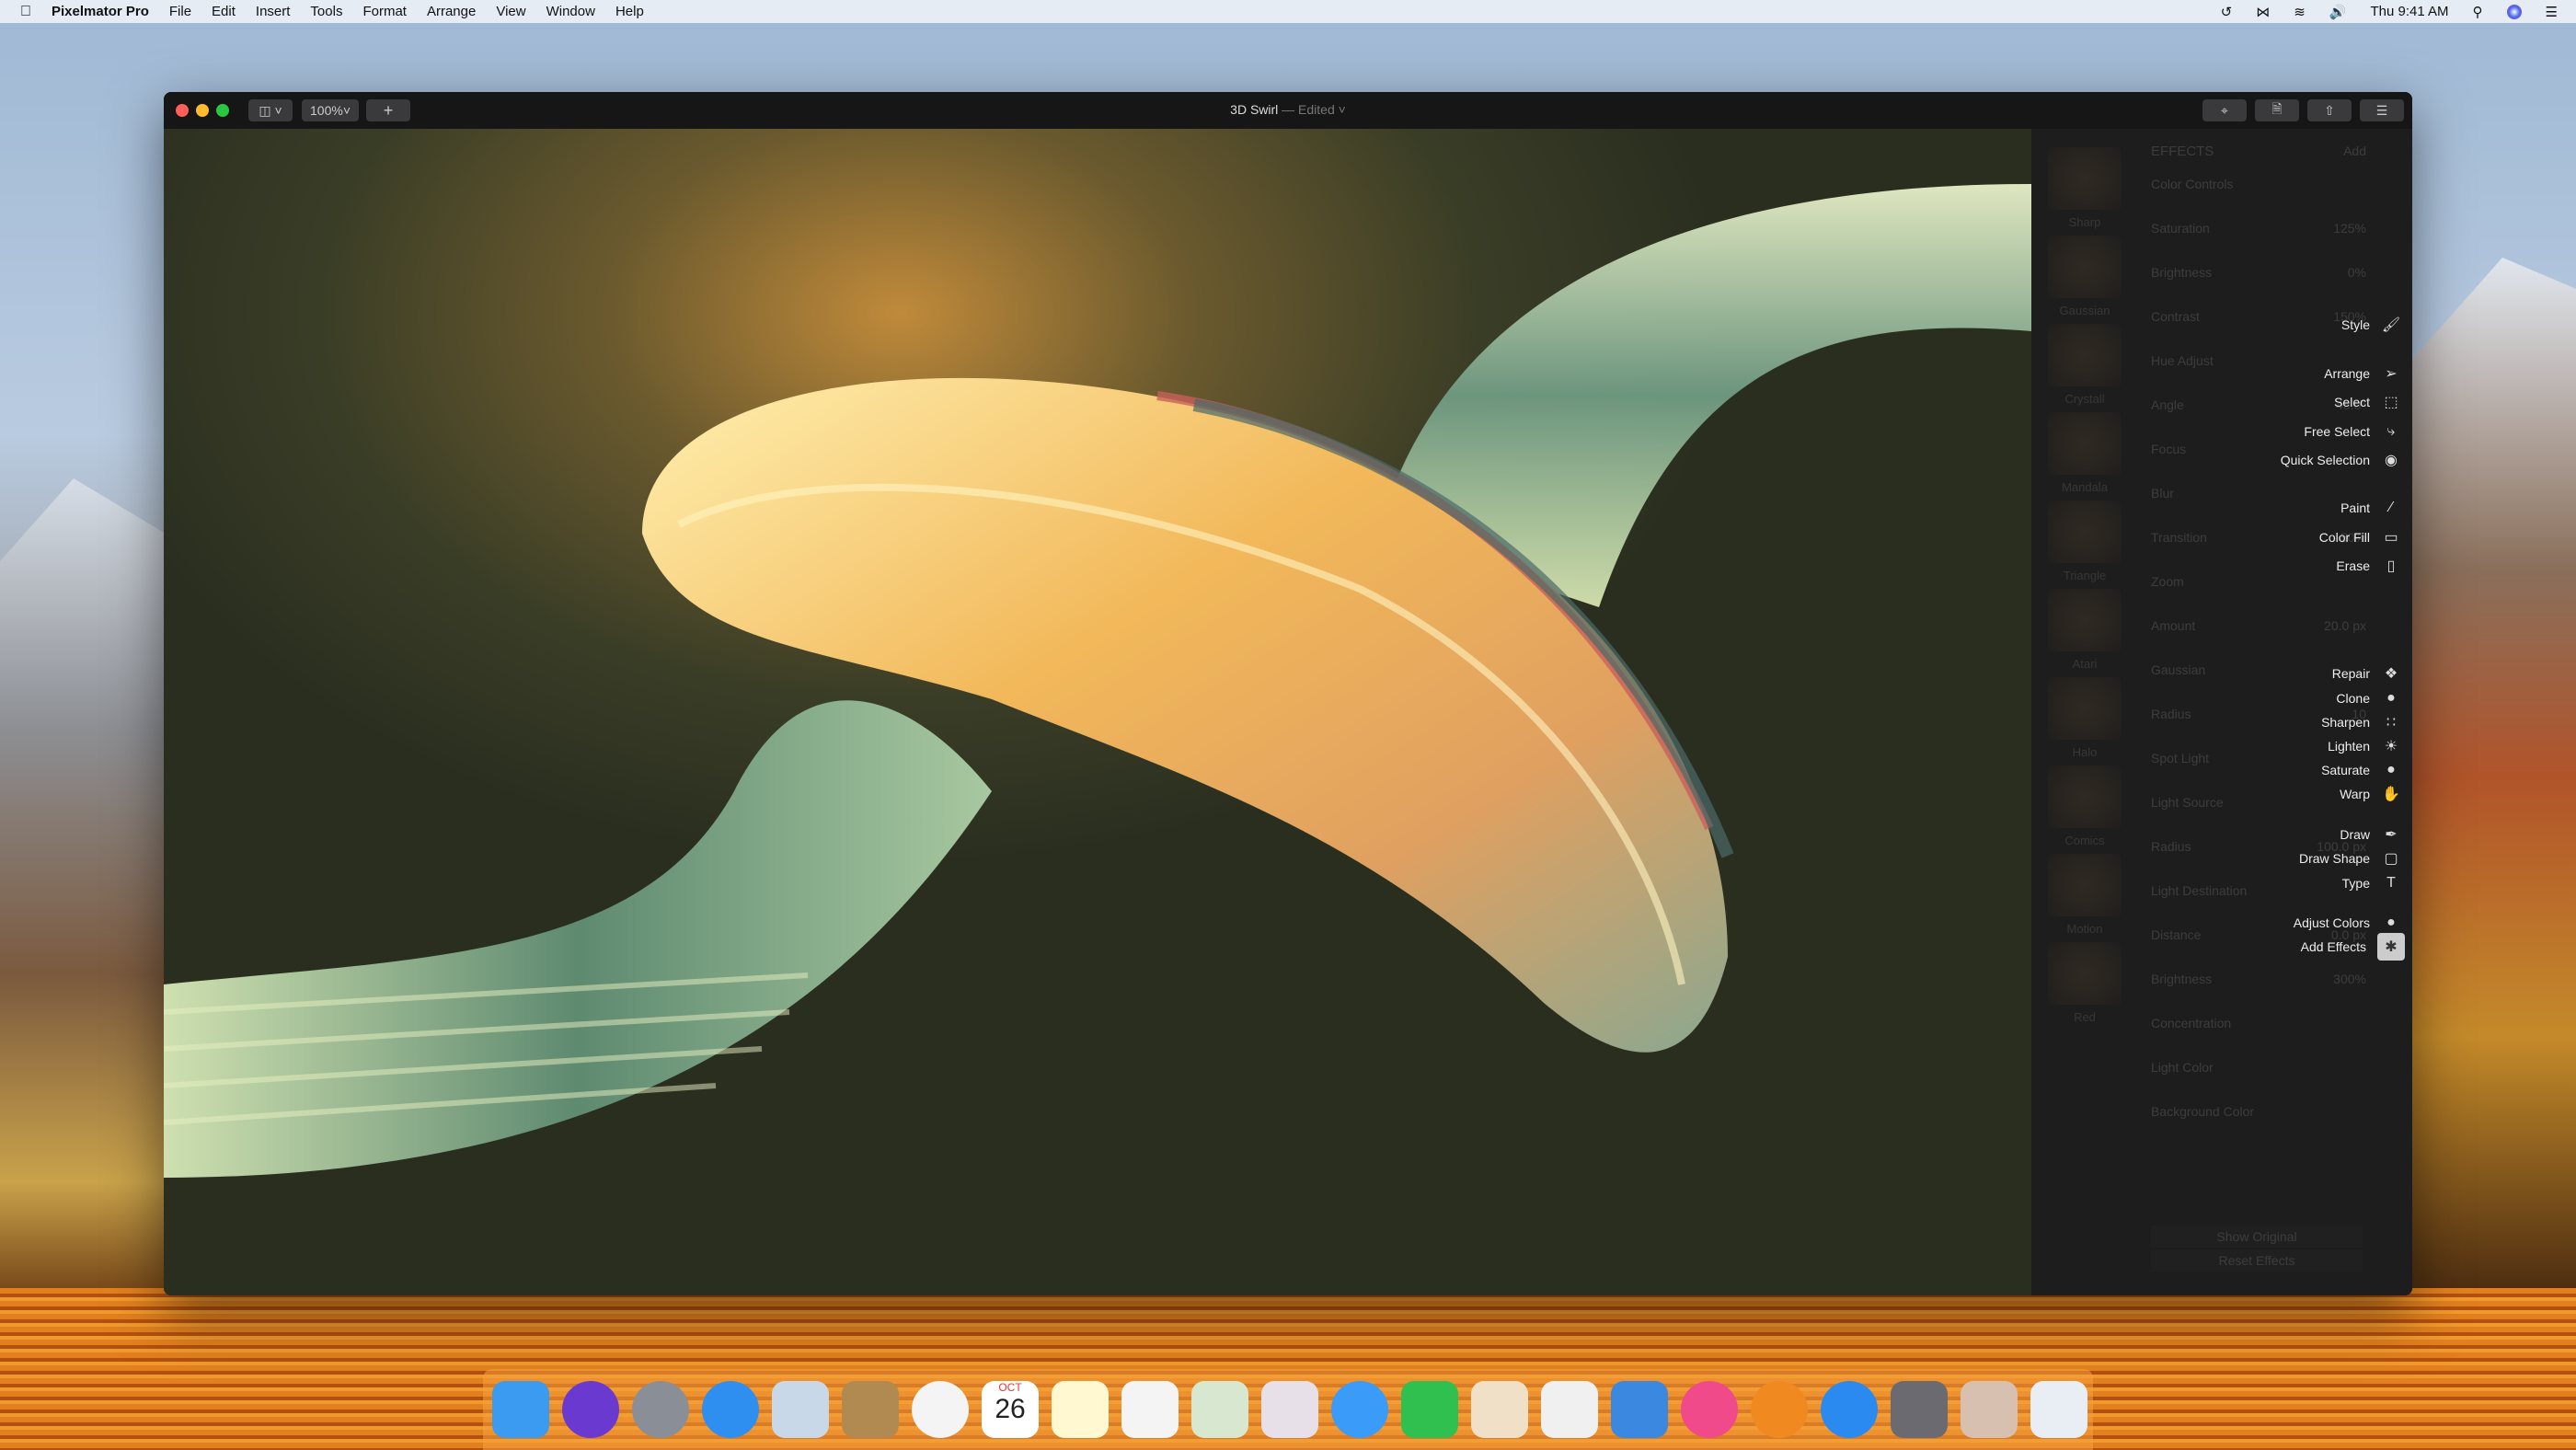 This screenshot has height=1450, width=2576. Describe the element at coordinates (2409, 11) in the screenshot. I see `clock: Thu 9:41 AM` at that location.